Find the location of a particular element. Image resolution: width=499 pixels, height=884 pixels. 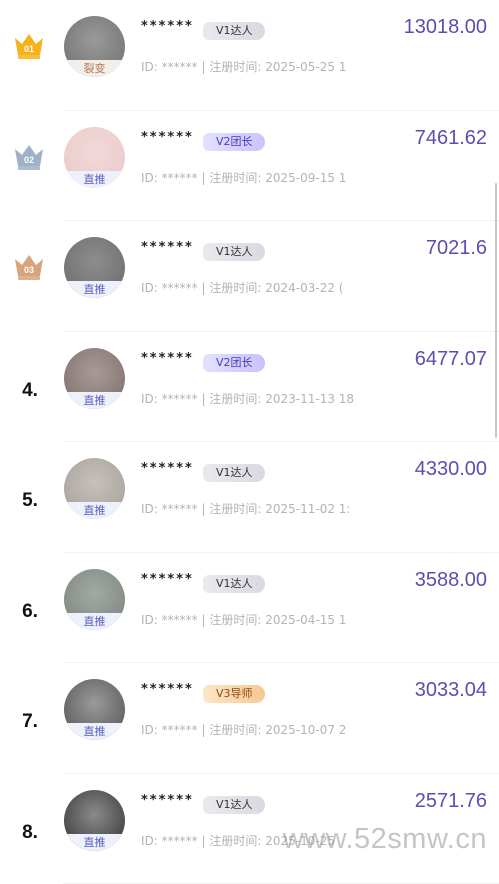

rank-number: 5. is located at coordinates (30, 501).